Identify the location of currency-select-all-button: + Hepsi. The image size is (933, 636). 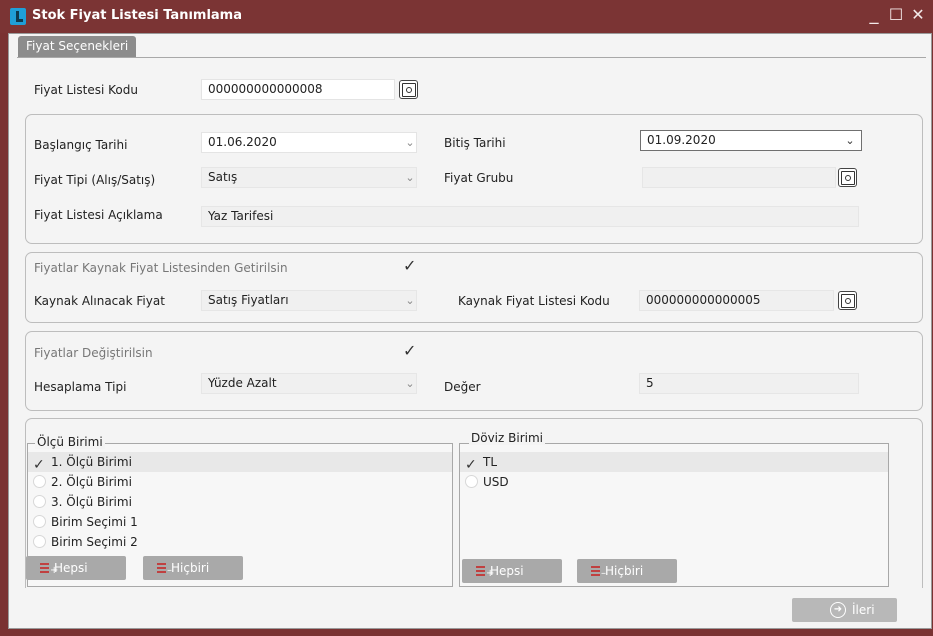
(512, 571).